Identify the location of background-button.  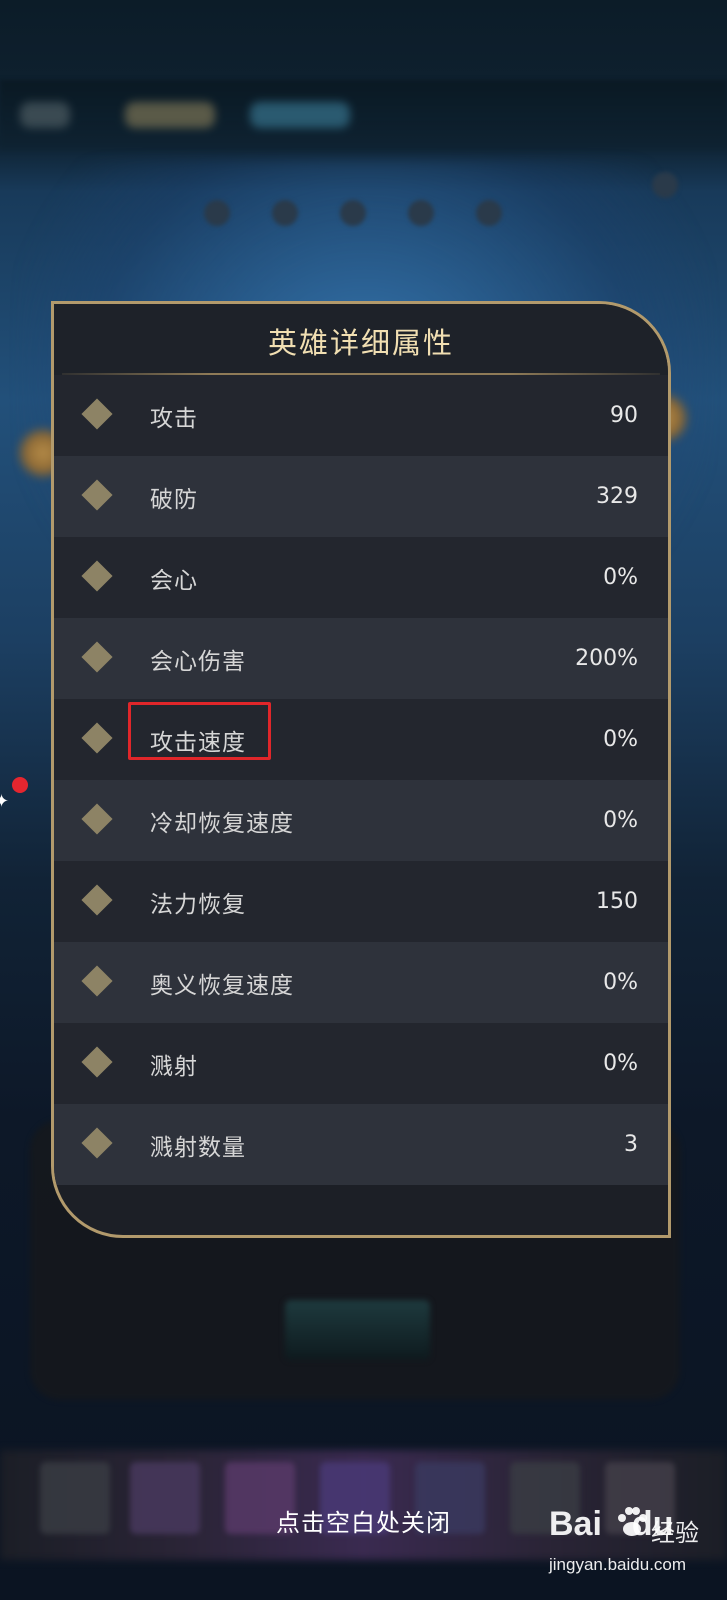
(357, 1330).